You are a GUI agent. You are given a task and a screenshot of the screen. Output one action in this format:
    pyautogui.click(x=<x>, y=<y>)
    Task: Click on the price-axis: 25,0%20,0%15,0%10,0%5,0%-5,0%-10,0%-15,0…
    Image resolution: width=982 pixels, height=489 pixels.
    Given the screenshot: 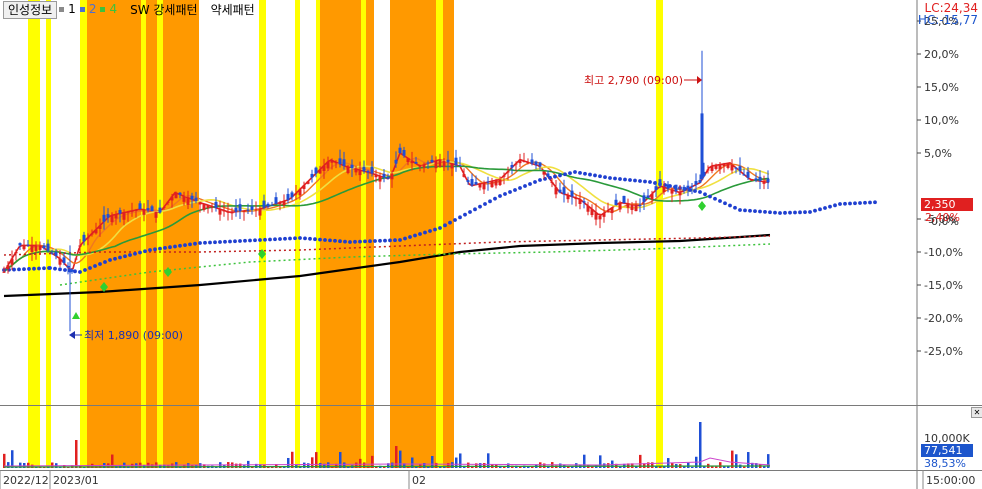 What is the action you would take?
    pyautogui.click(x=940, y=186)
    